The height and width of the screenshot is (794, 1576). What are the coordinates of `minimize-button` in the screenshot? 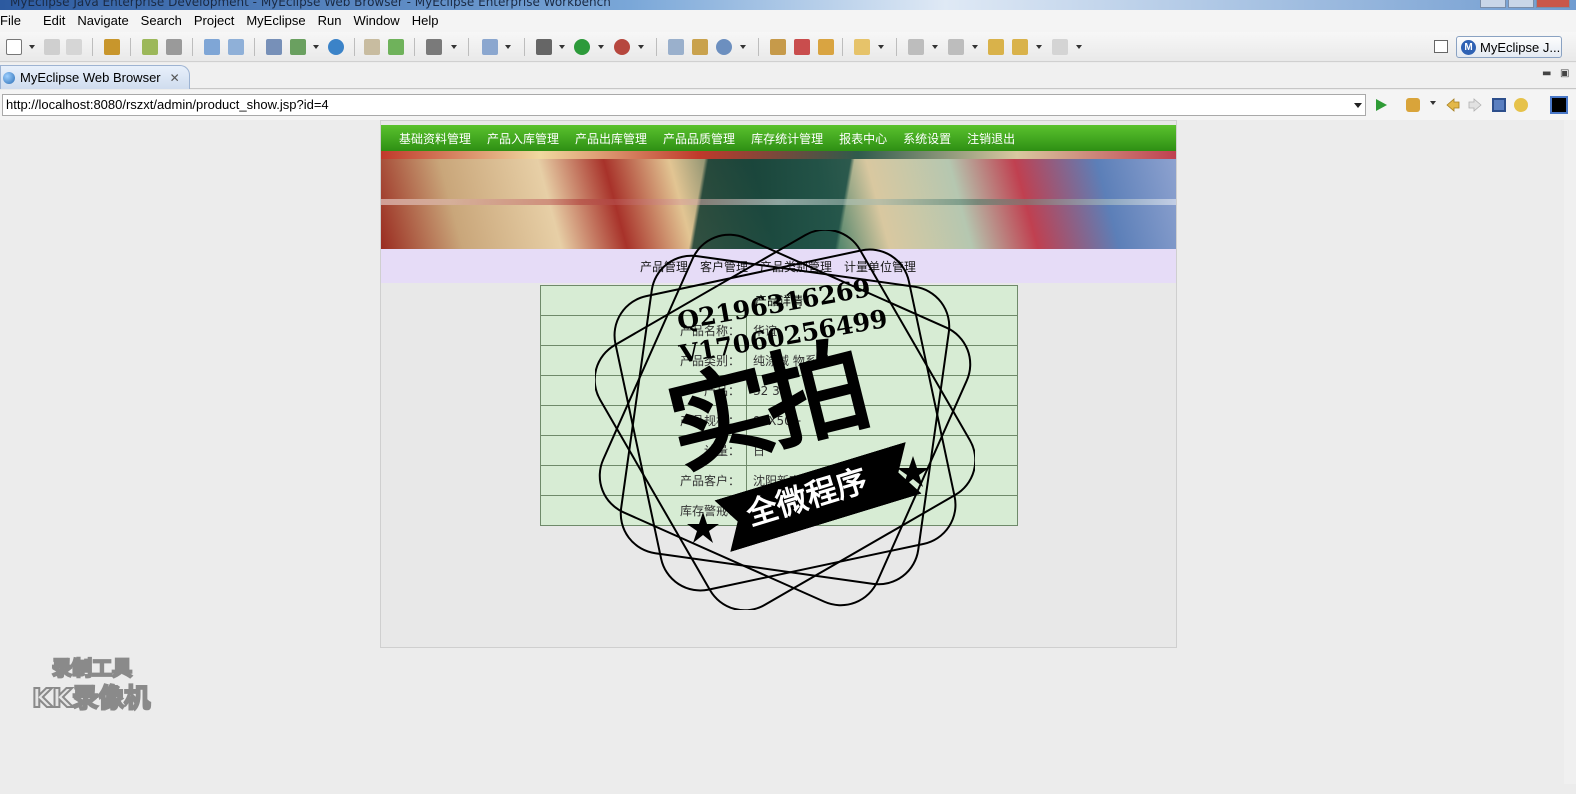 It's located at (1493, 4).